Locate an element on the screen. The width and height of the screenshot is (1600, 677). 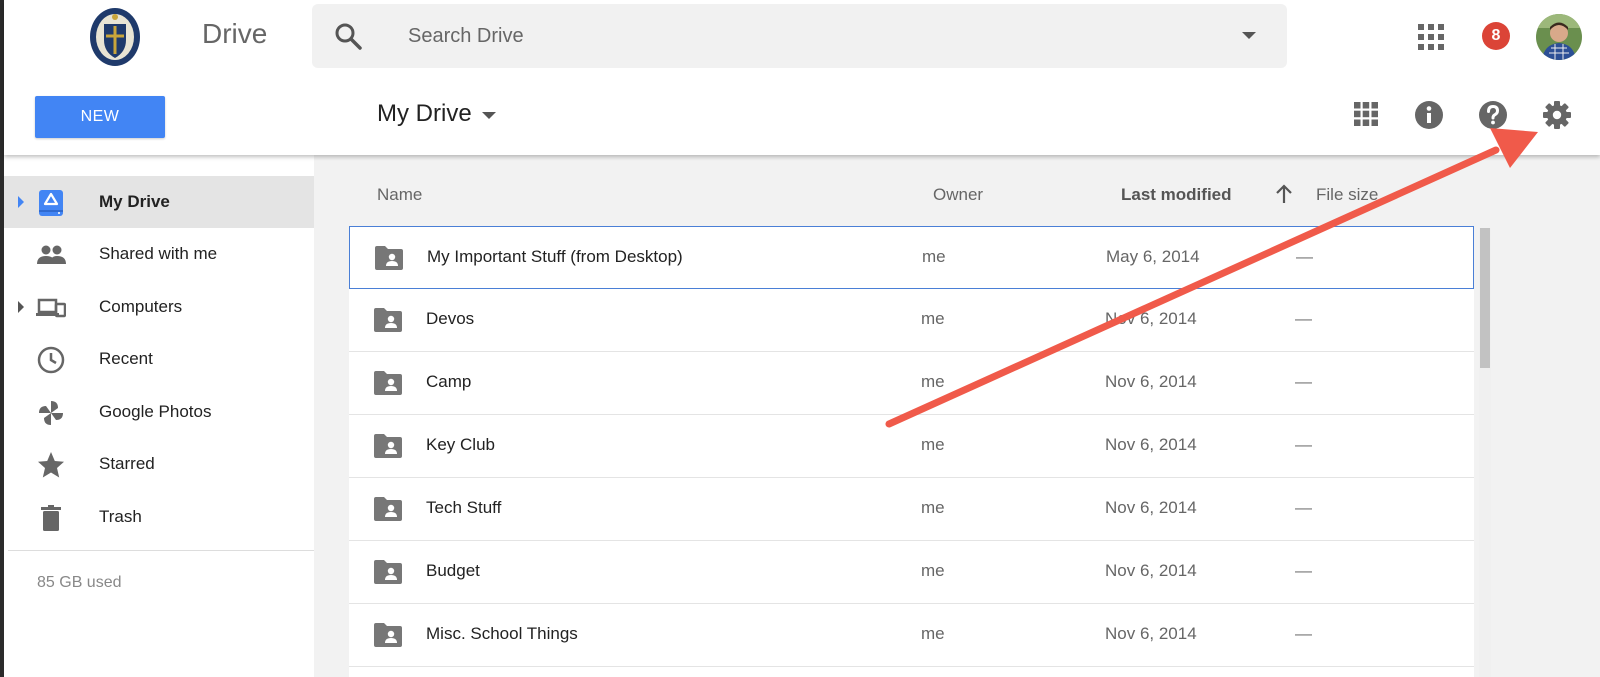
sidebar-item-label: My Drive is located at coordinates (134, 201).